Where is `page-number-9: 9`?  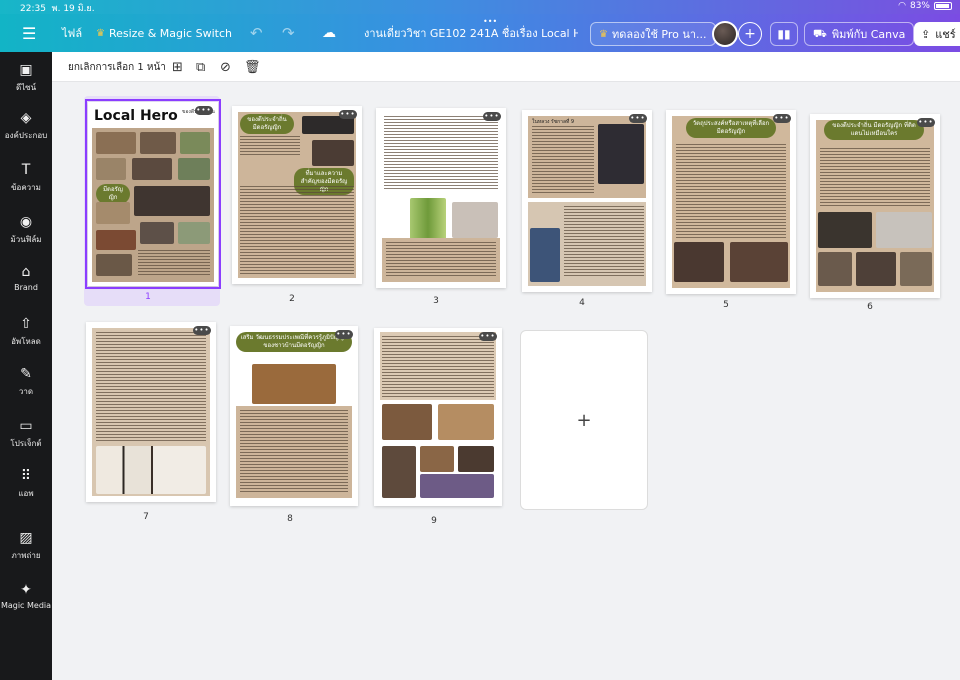 page-number-9: 9 is located at coordinates (434, 521).